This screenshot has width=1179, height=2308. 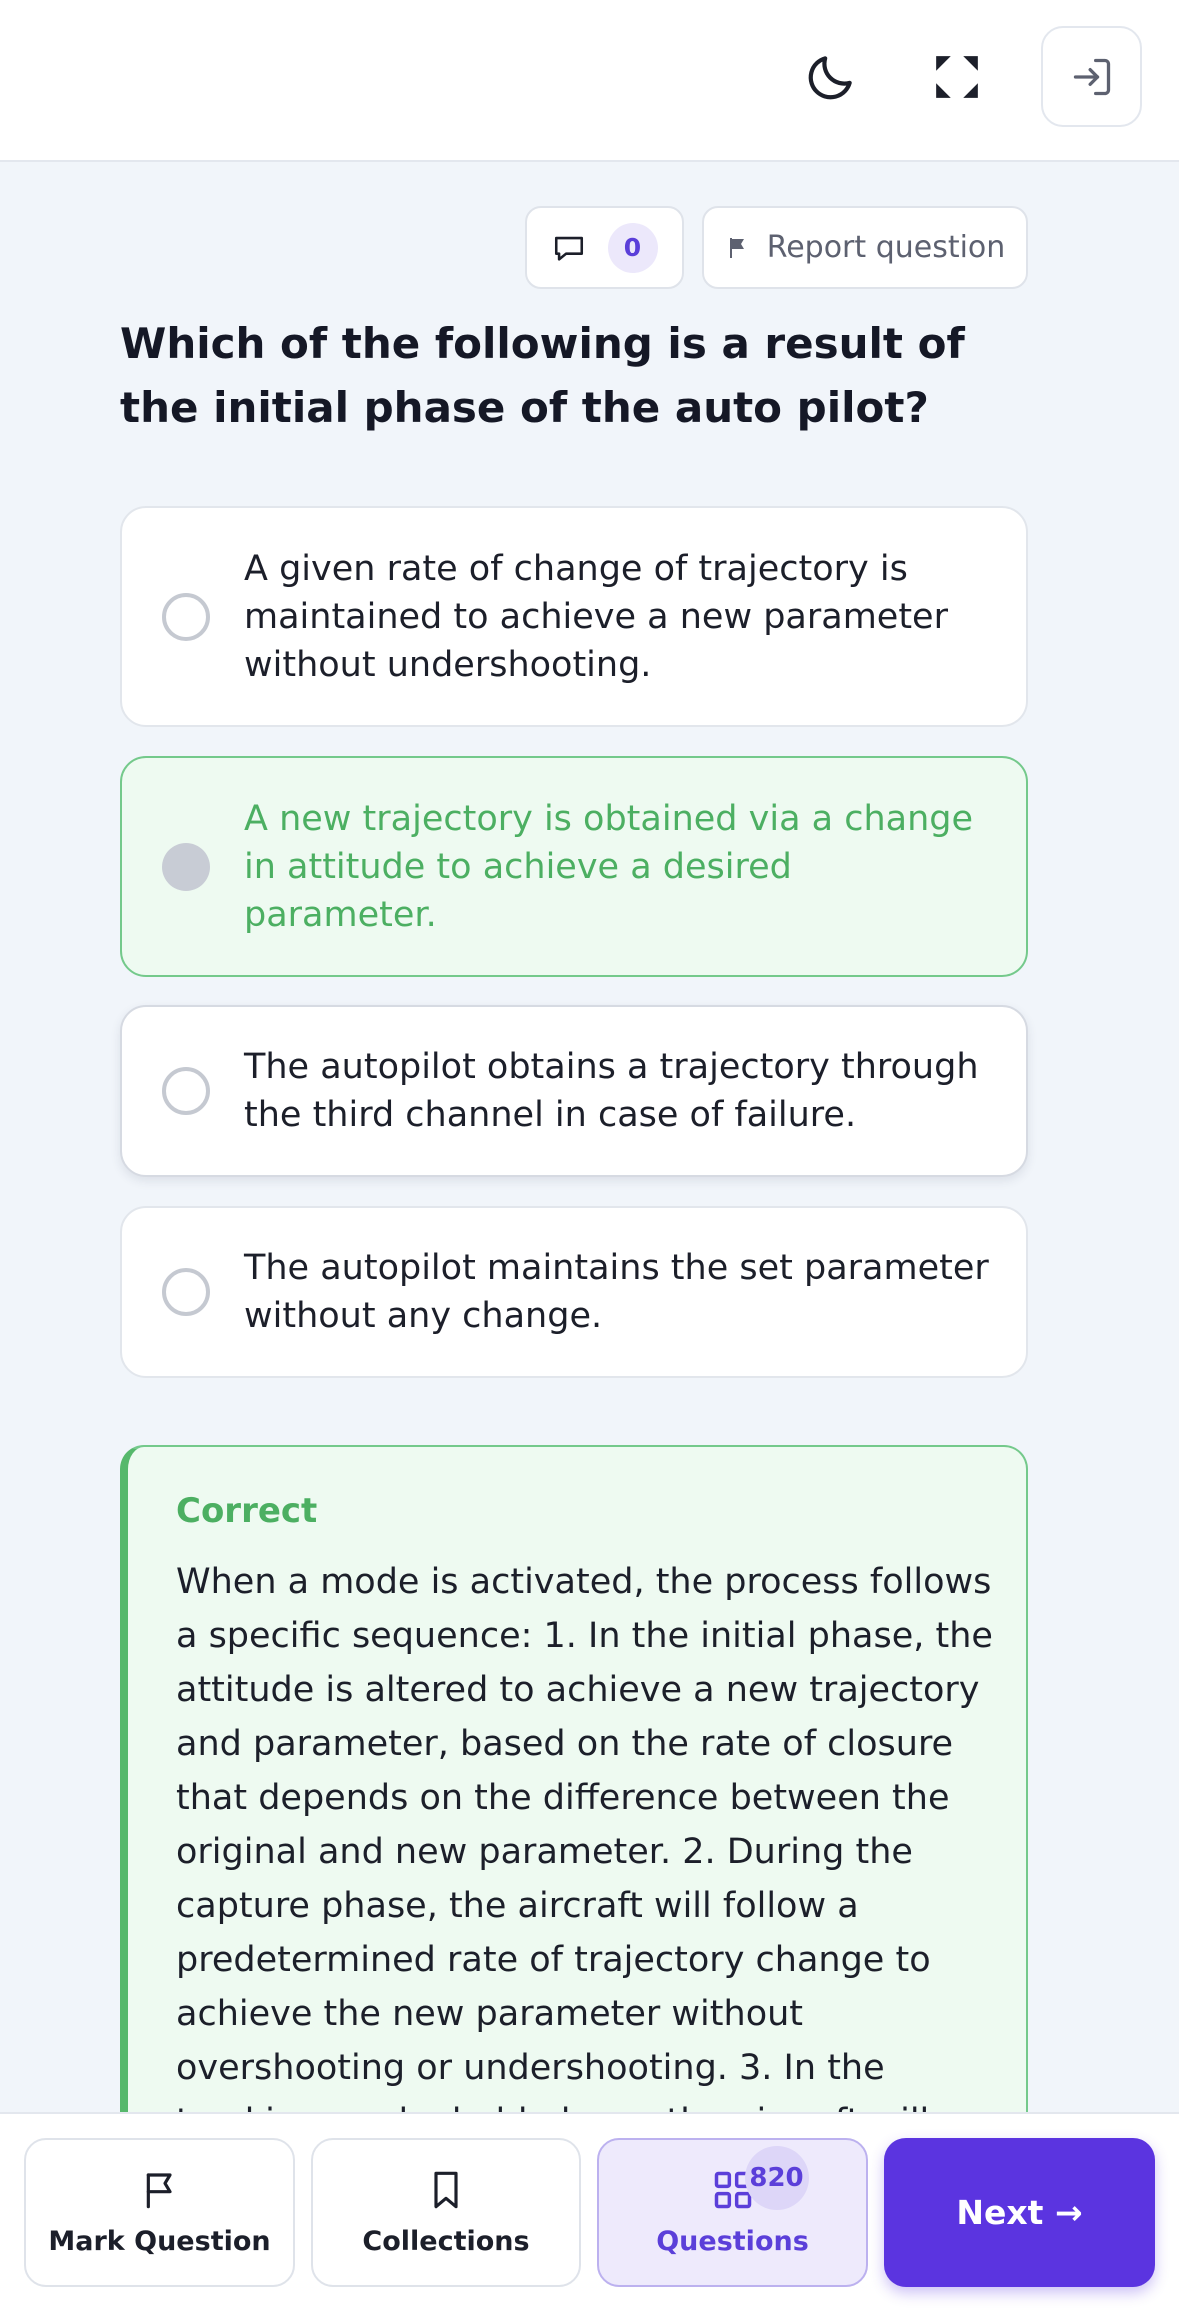 What do you see at coordinates (732, 2212) in the screenshot?
I see `questions-button: 820 Questions` at bounding box center [732, 2212].